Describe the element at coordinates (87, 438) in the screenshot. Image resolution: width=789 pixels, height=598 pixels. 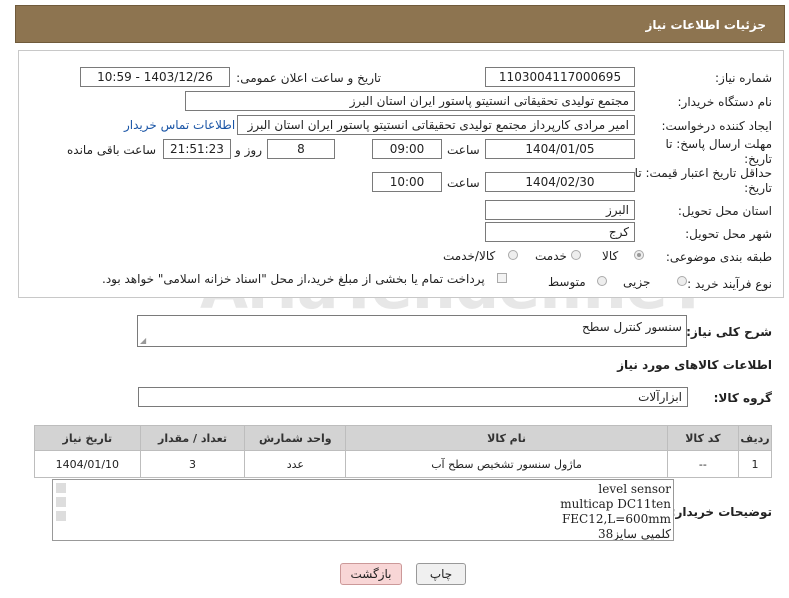
I see `col-need-date: تاریخ نیاز` at that location.